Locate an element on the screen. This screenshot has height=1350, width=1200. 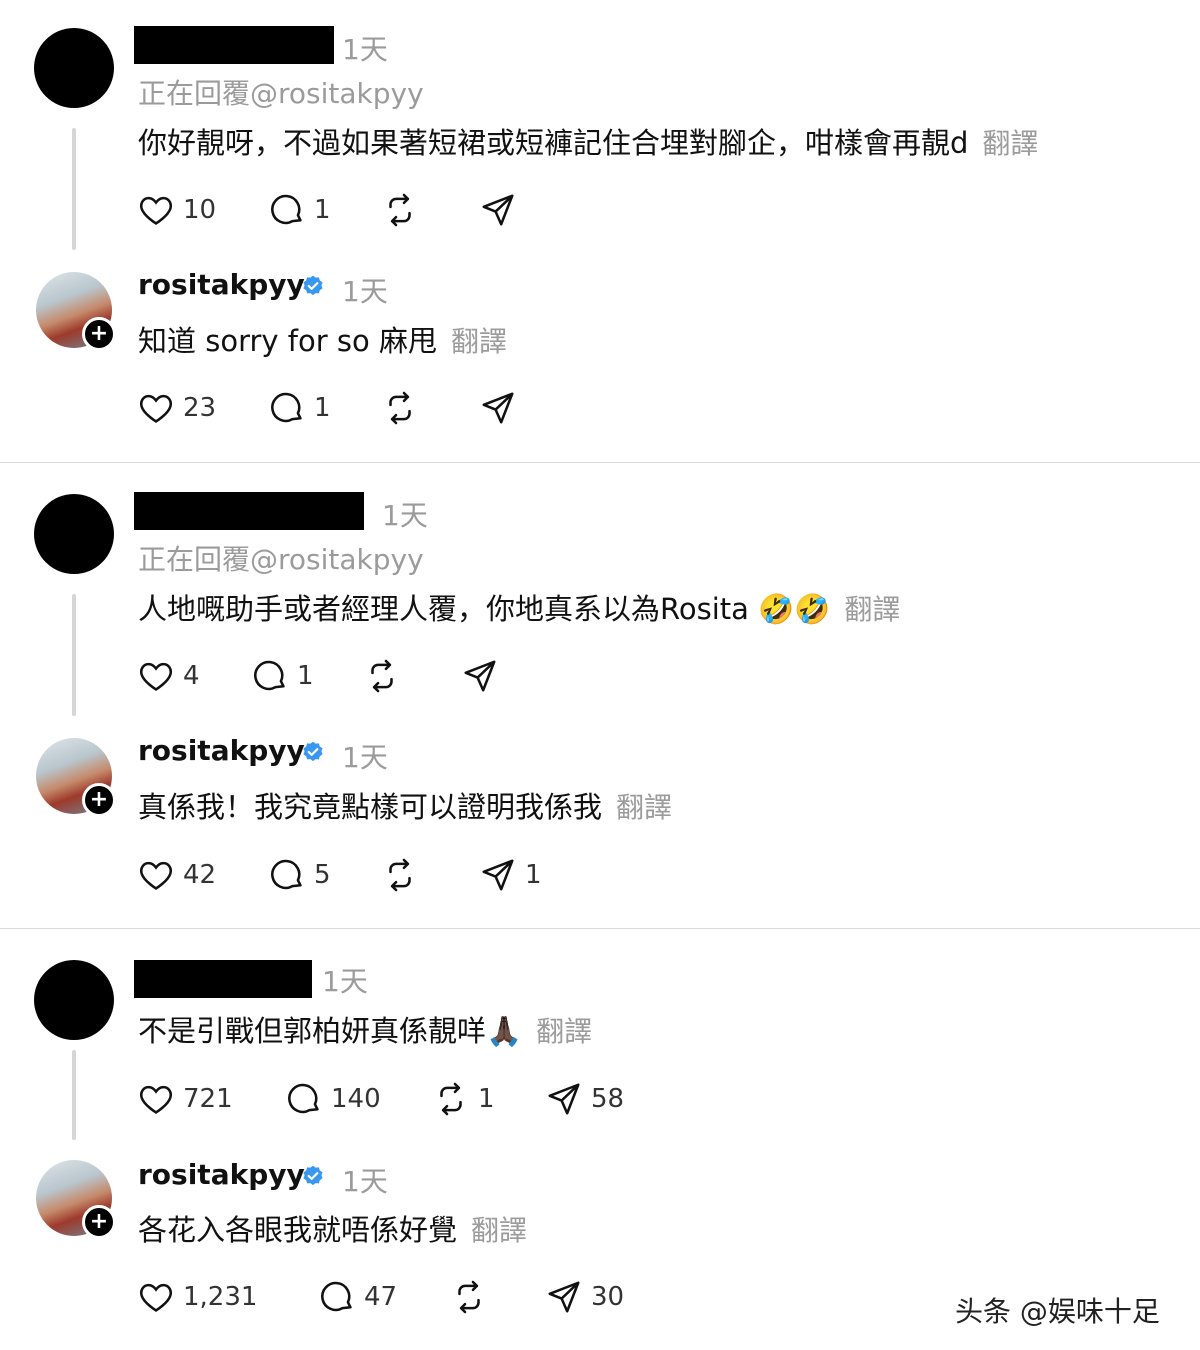
watermark: 头条 @娱味十足 is located at coordinates (1057, 1311).